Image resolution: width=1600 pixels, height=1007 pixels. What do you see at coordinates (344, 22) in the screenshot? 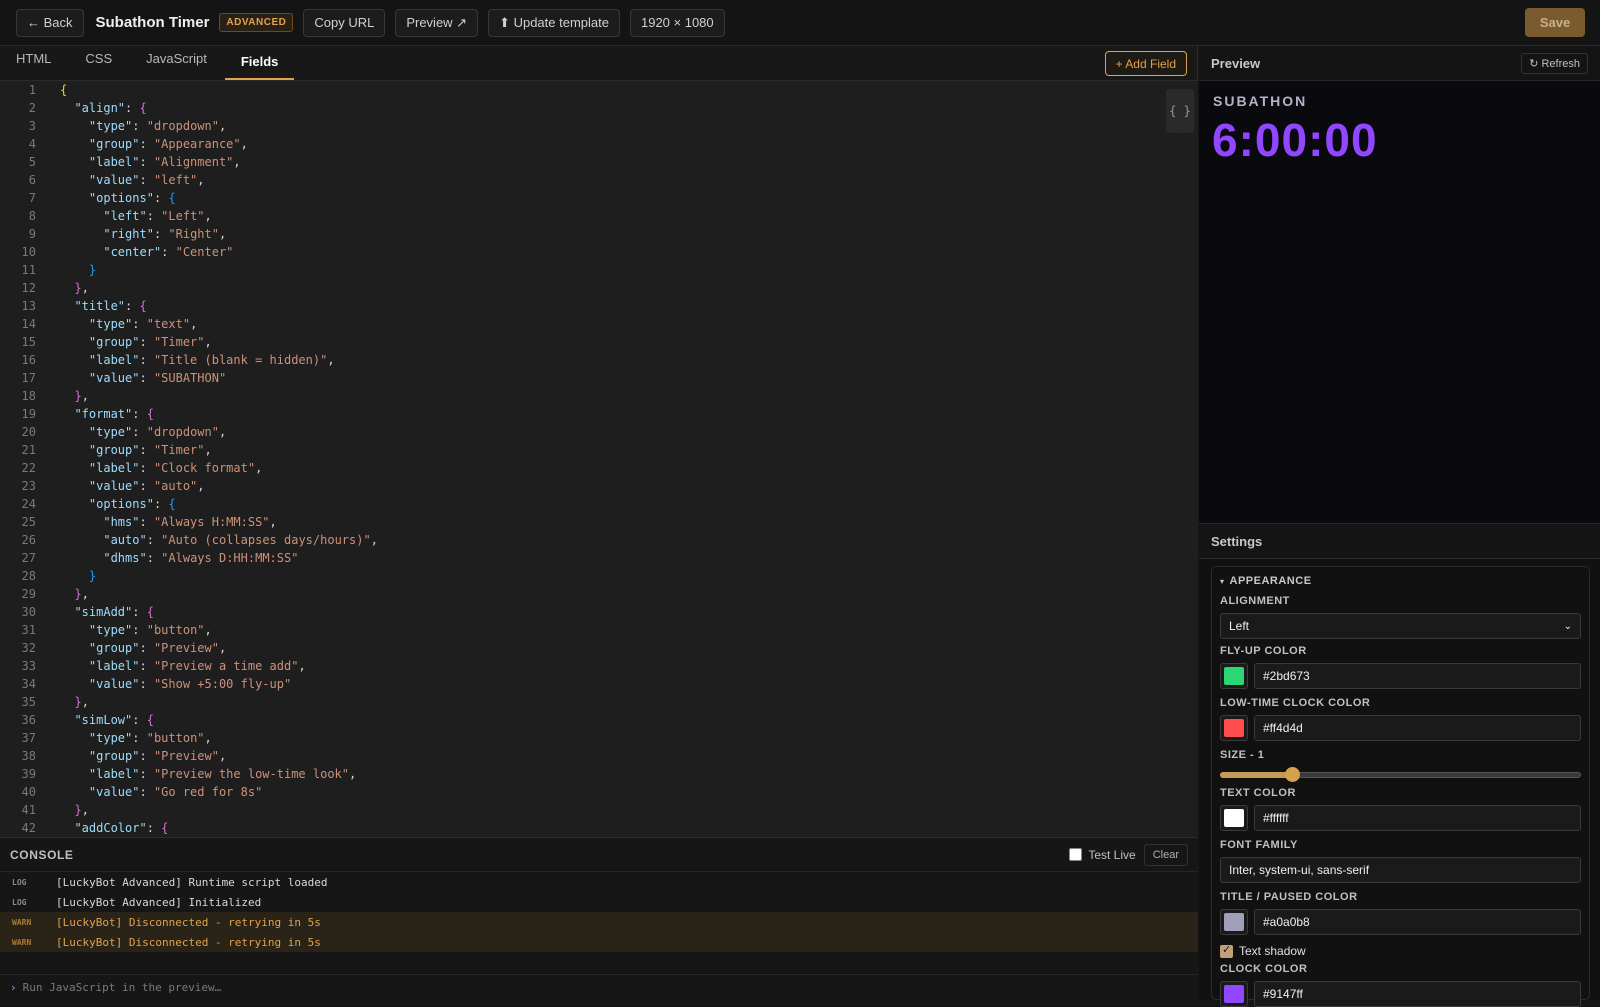
I see `copy-url-button: Copy URL` at bounding box center [344, 22].